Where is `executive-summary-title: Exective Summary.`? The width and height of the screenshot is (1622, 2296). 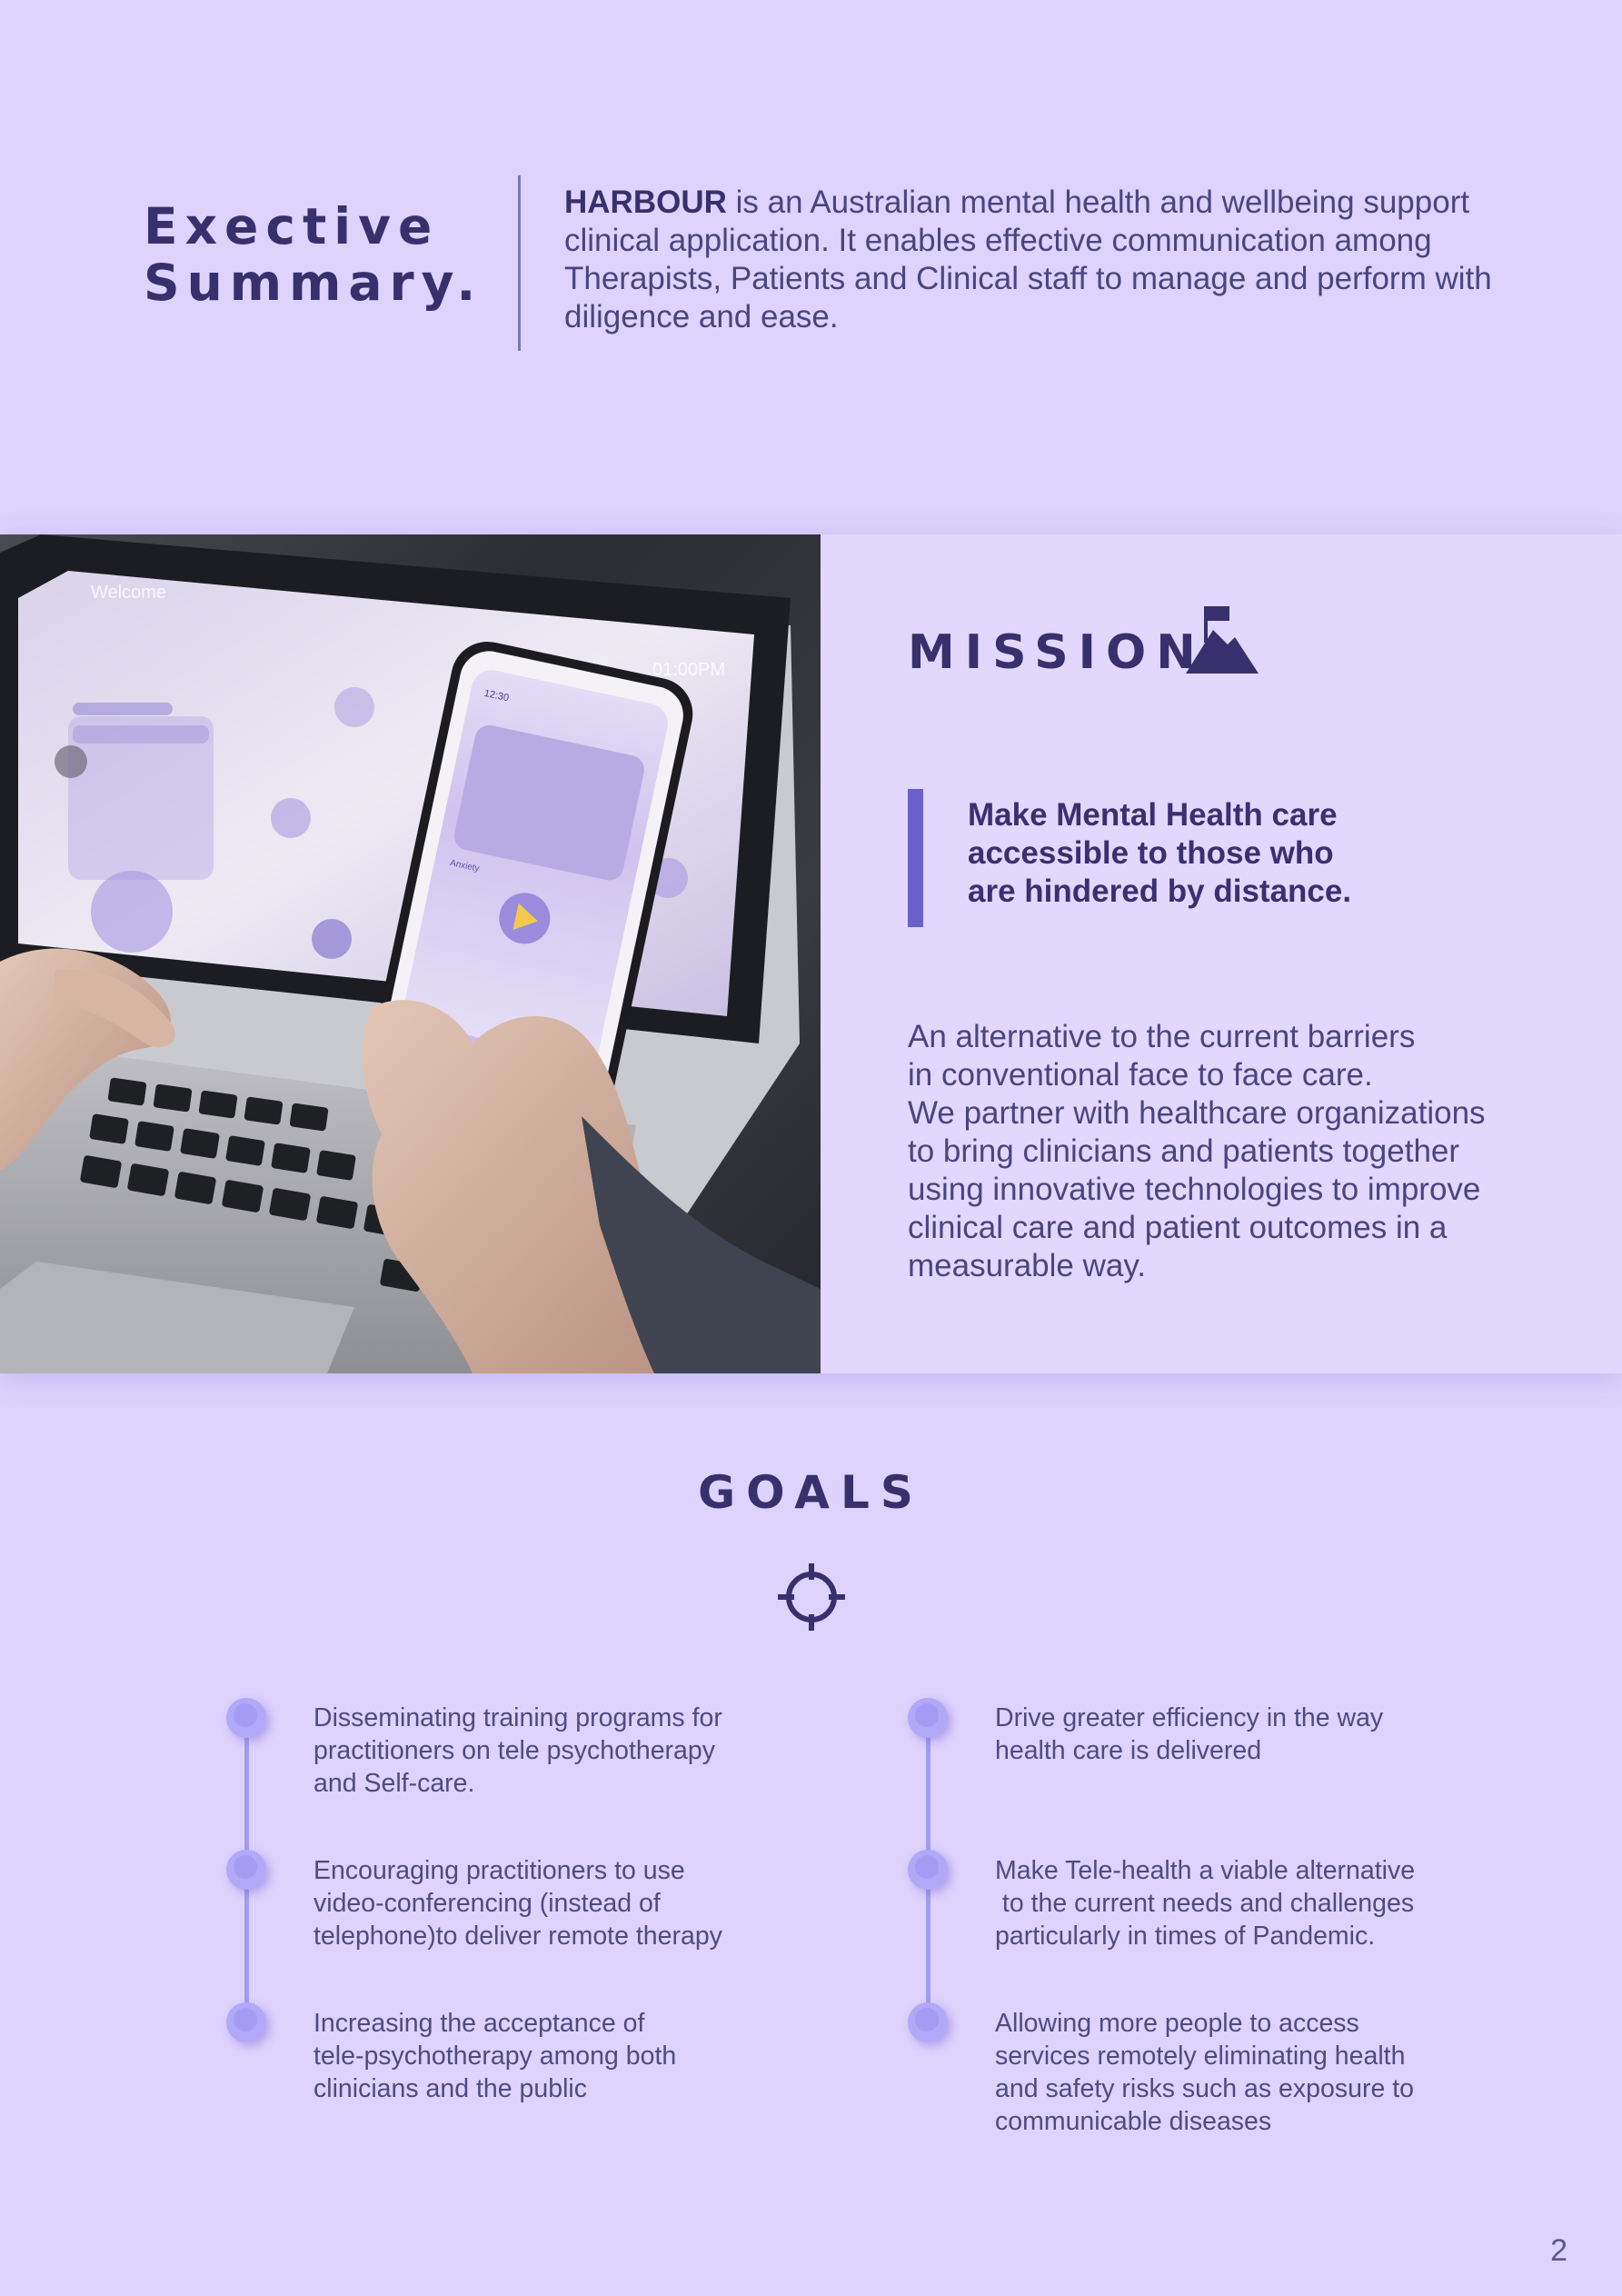
executive-summary-title: Exective Summary. is located at coordinates (325, 254).